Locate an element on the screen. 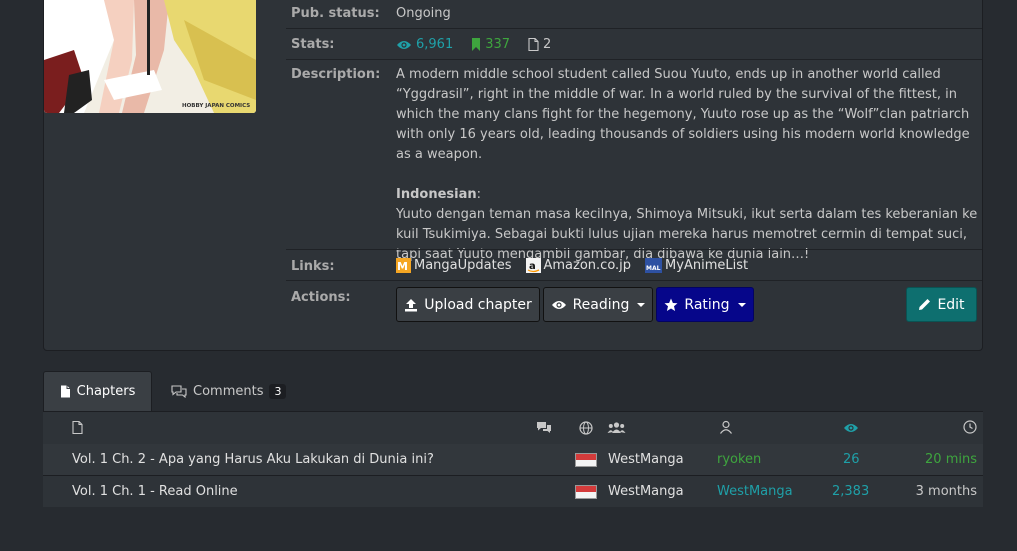 Image resolution: width=1017 pixels, height=551 pixels. chapter-time: 3 months is located at coordinates (946, 491).